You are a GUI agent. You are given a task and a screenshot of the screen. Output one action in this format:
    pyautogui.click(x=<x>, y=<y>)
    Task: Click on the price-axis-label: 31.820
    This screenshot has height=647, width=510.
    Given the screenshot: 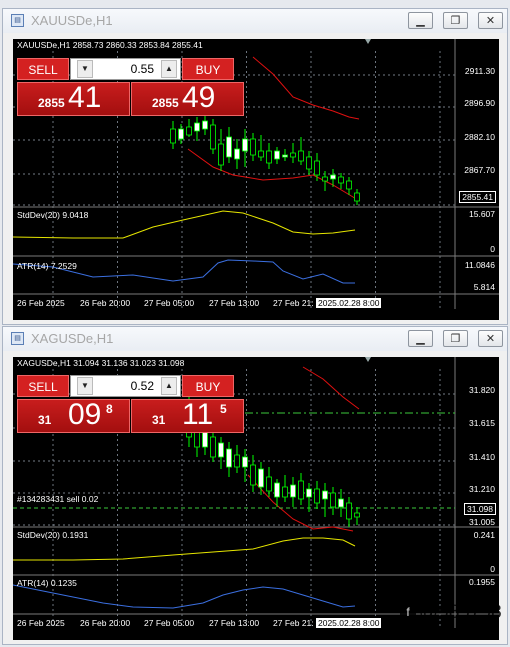 What is the action you would take?
    pyautogui.click(x=482, y=390)
    